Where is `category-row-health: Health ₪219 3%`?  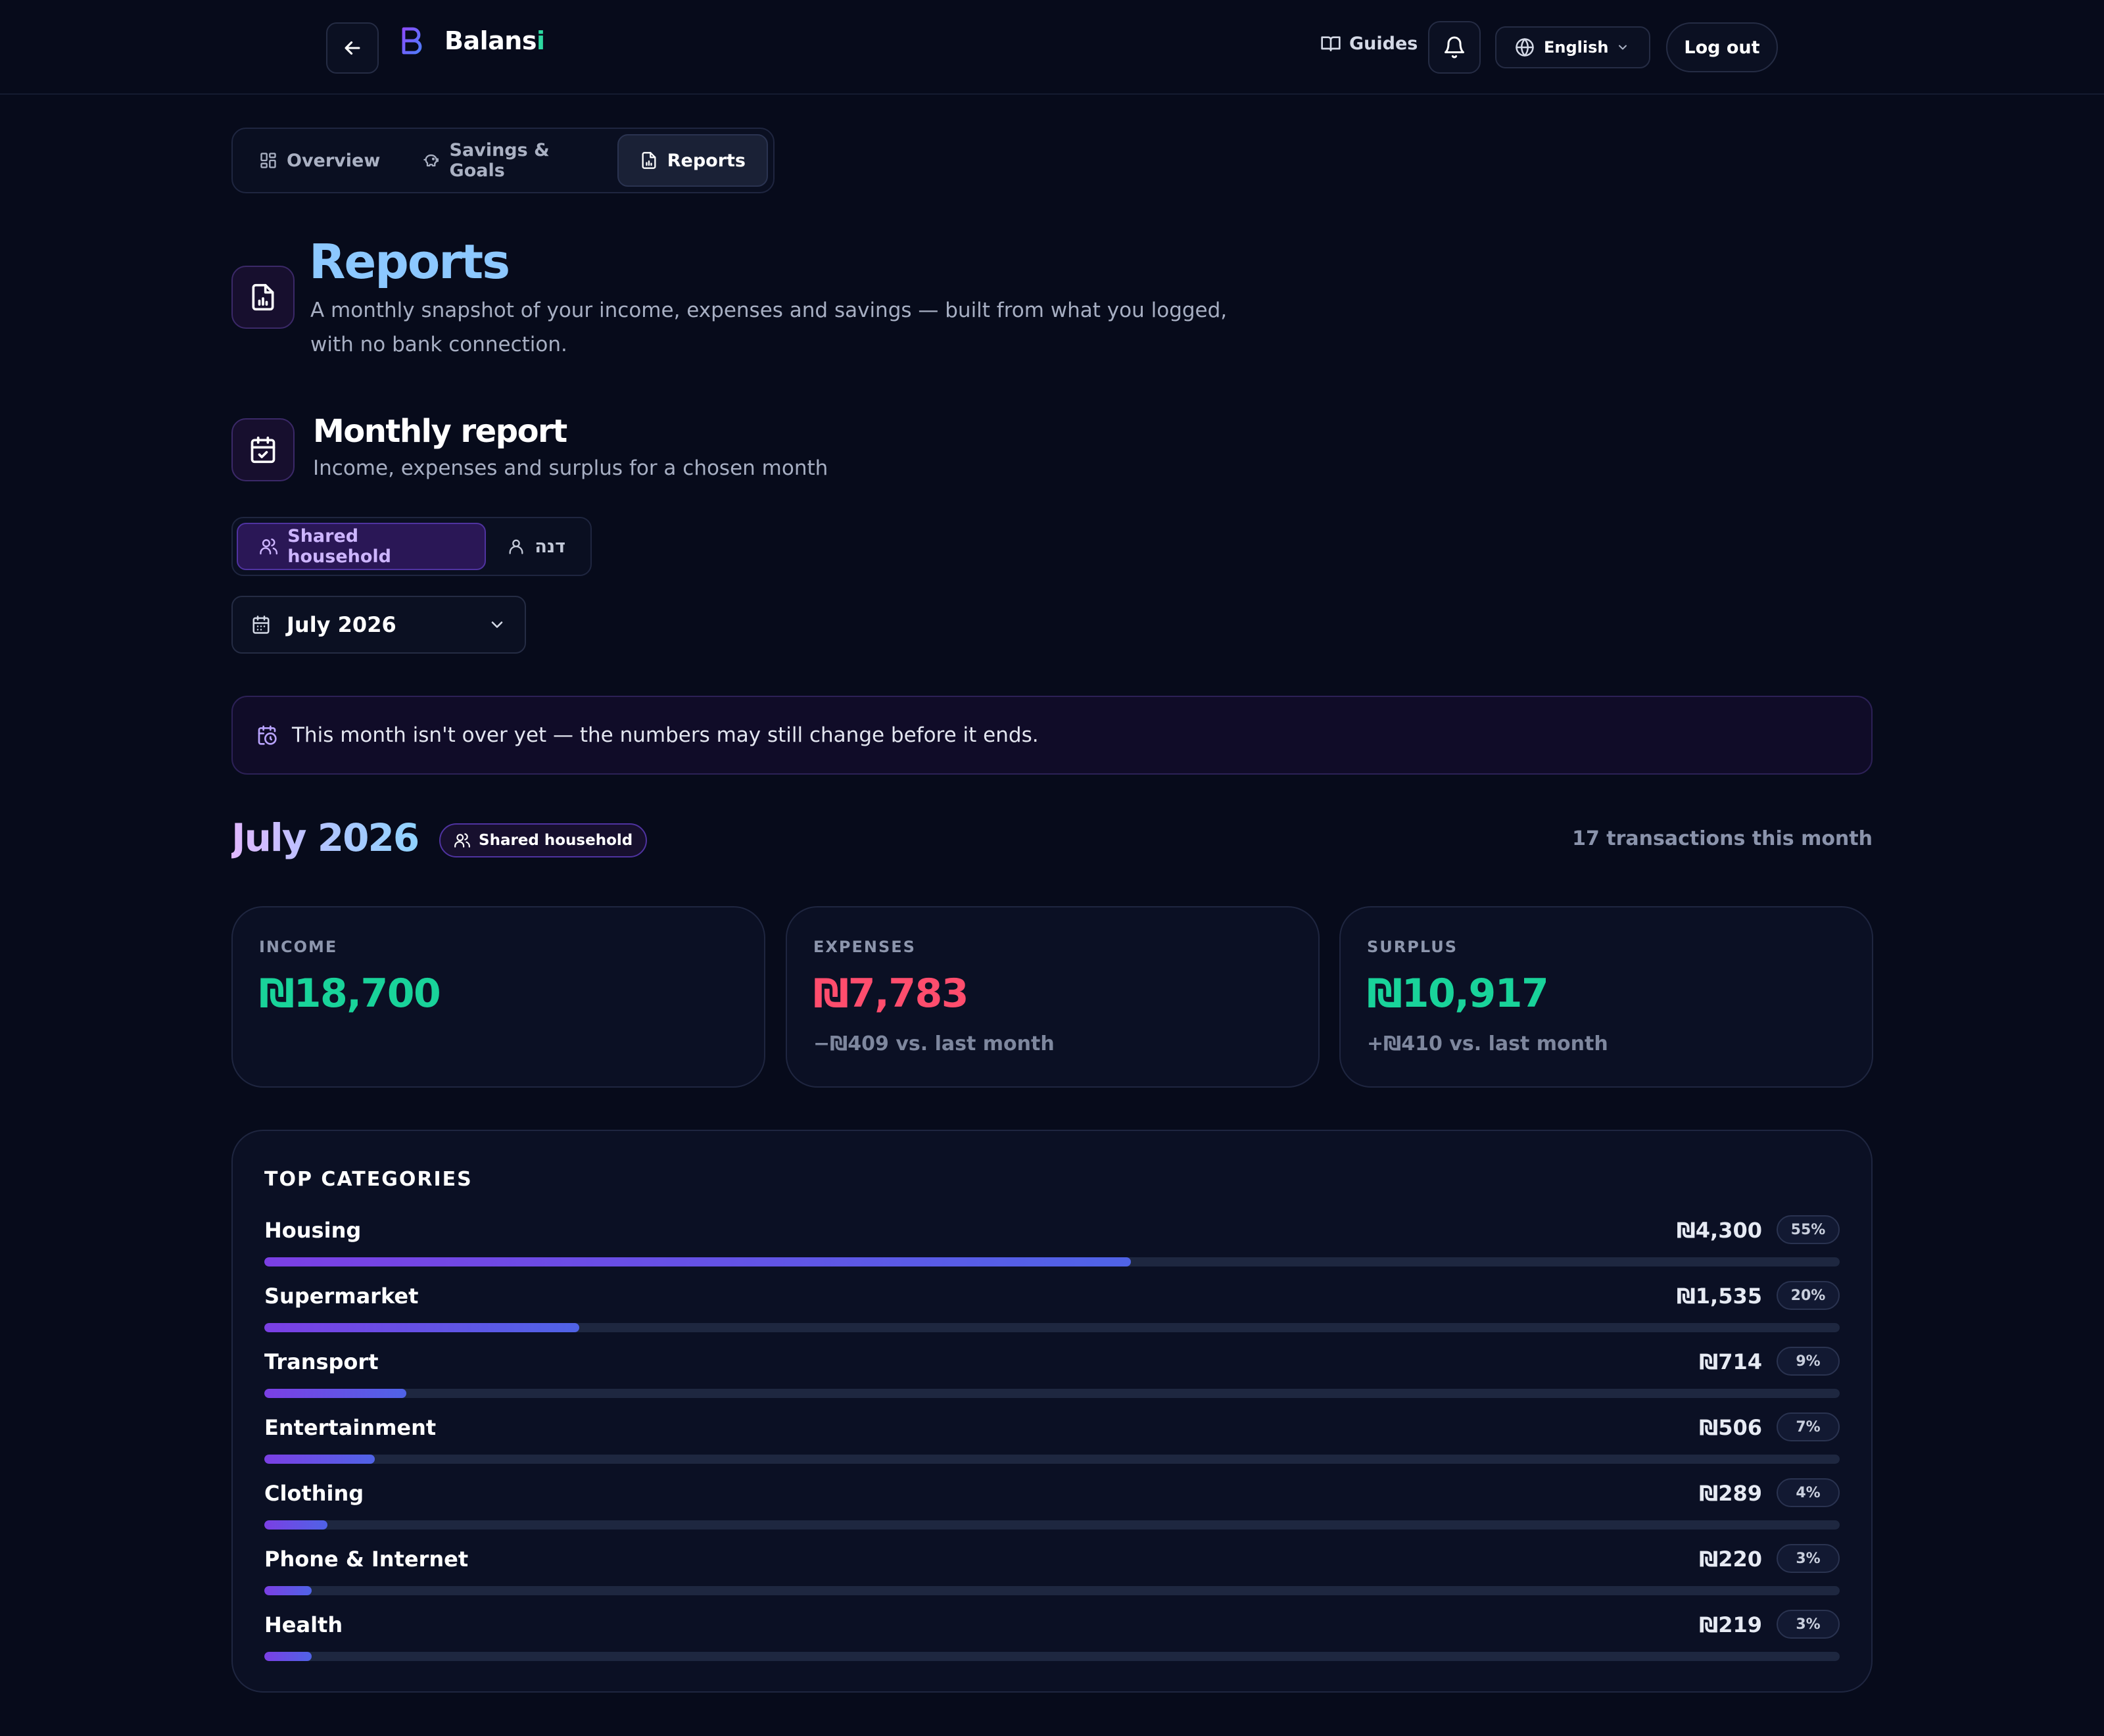
category-row-health: Health ₪219 3% is located at coordinates (1052, 1641).